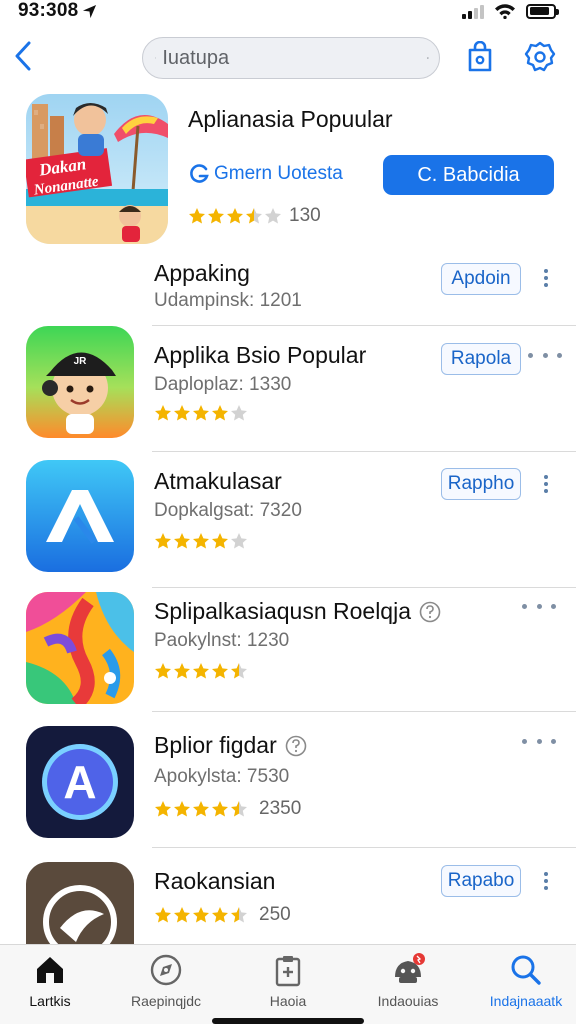 The image size is (576, 1024). I want to click on battery-icon, so click(542, 11).